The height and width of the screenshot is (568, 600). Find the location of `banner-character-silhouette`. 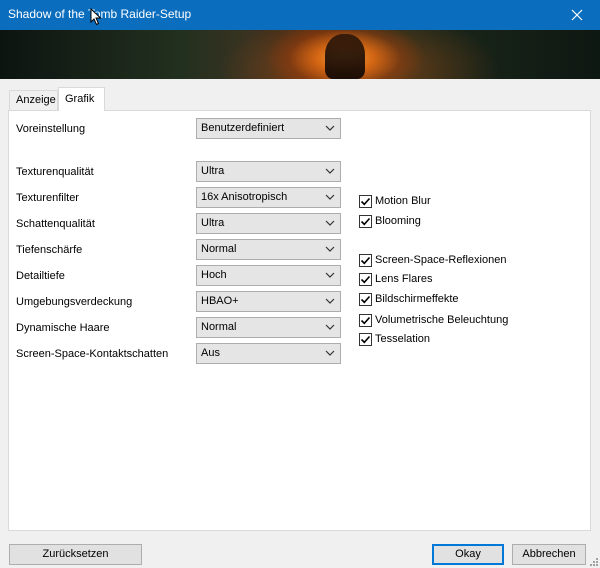

banner-character-silhouette is located at coordinates (345, 56).